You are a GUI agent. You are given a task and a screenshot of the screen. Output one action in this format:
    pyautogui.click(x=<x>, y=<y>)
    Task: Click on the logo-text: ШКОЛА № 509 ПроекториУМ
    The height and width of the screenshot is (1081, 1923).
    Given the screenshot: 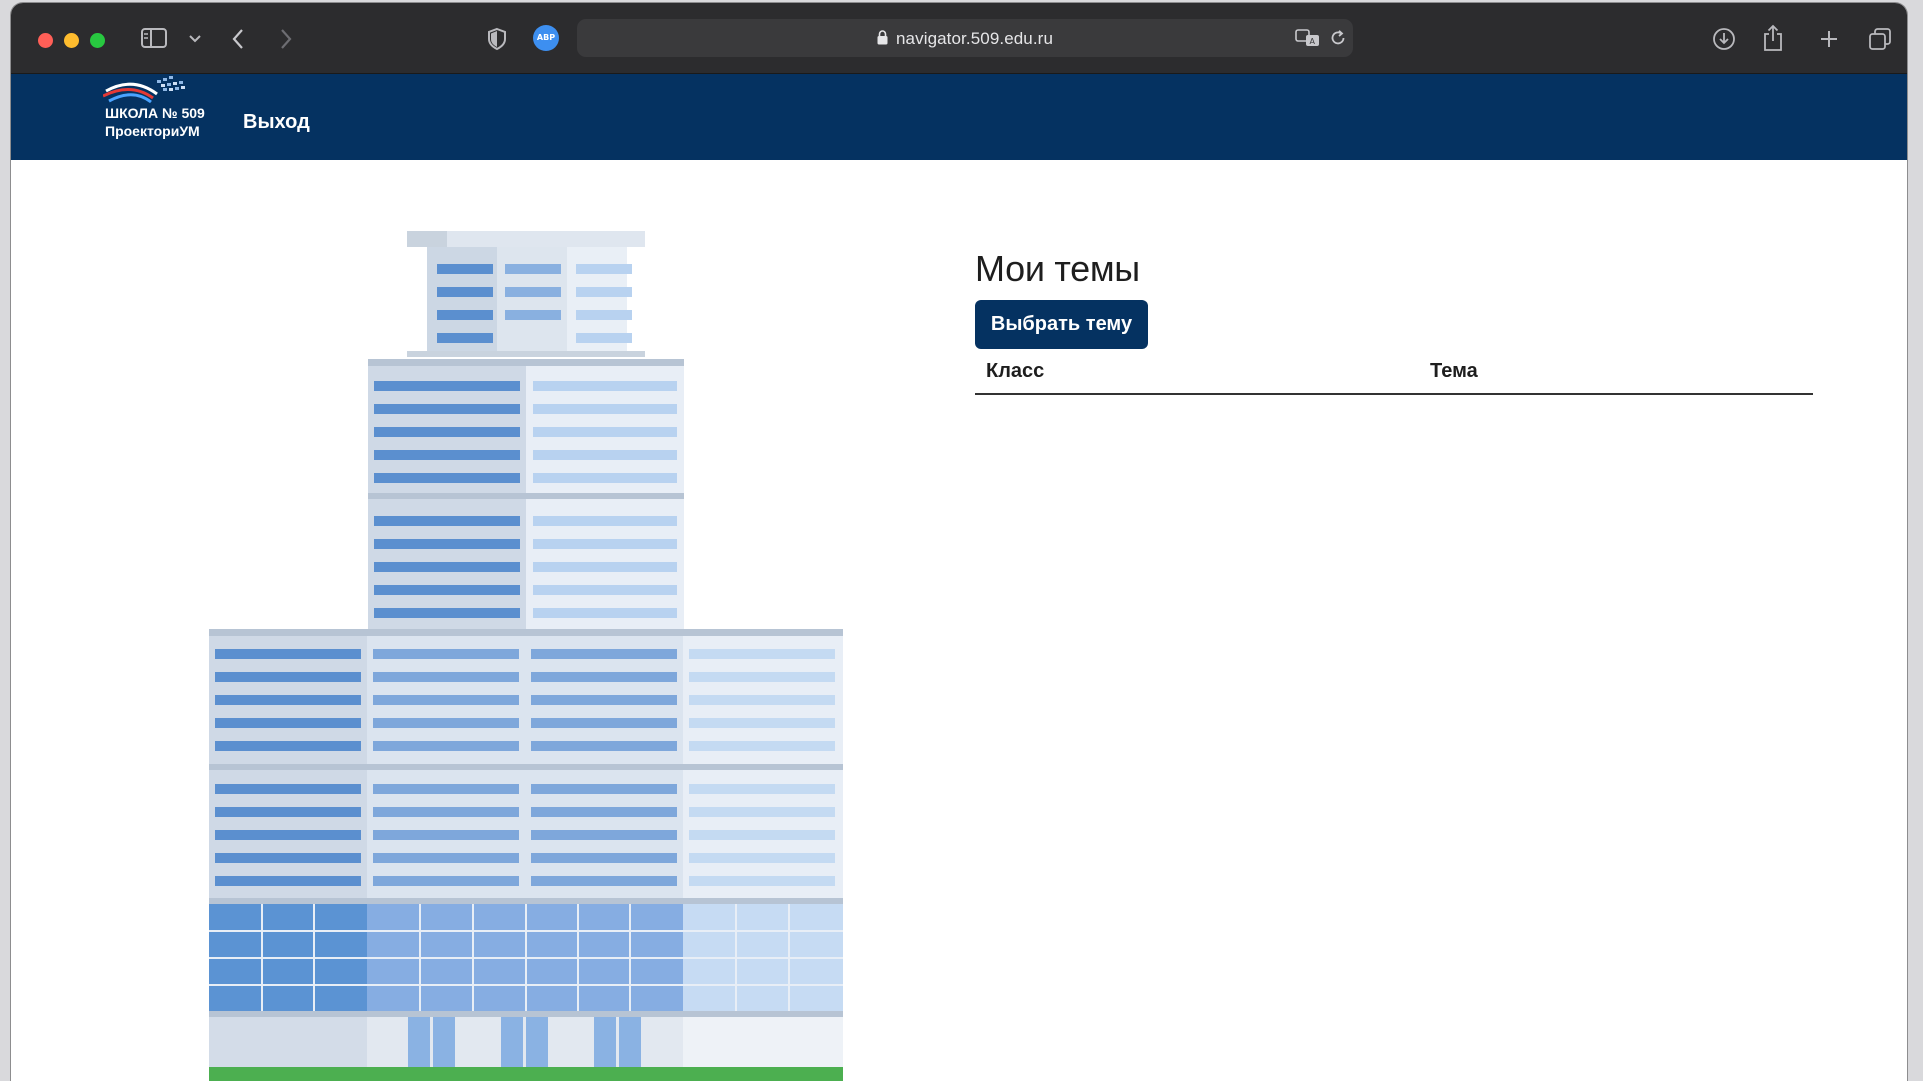 What is the action you would take?
    pyautogui.click(x=155, y=122)
    